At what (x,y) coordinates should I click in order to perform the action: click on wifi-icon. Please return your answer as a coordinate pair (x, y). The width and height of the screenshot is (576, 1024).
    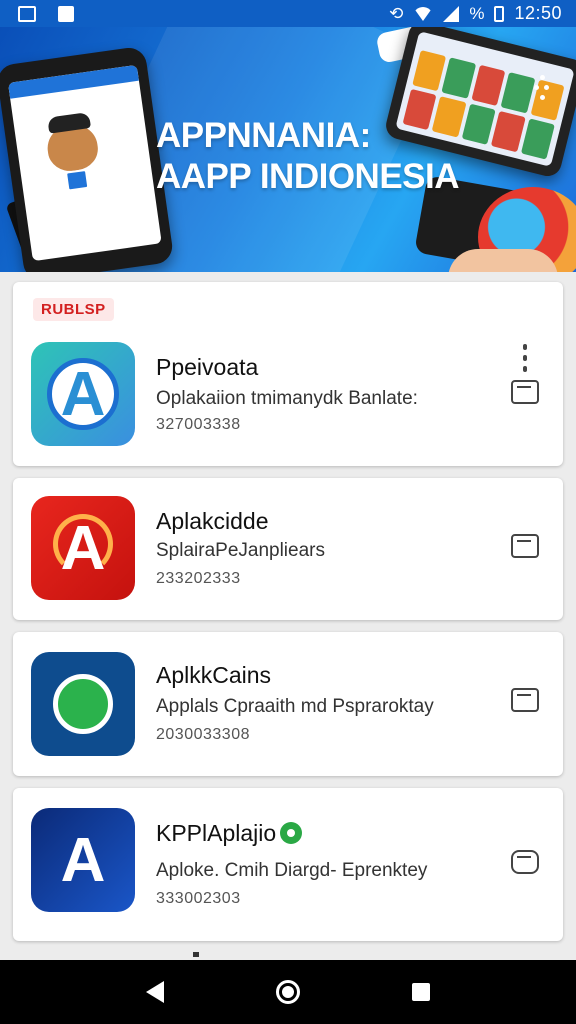
    Looking at the image, I should click on (423, 13).